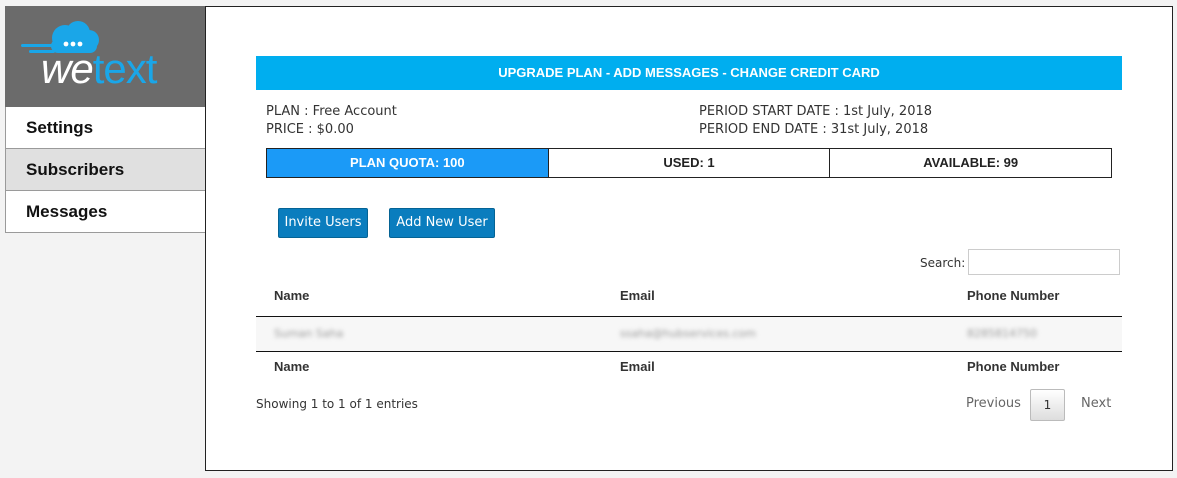 The height and width of the screenshot is (478, 1177). Describe the element at coordinates (323, 223) in the screenshot. I see `invite-users-button: Invite Users` at that location.